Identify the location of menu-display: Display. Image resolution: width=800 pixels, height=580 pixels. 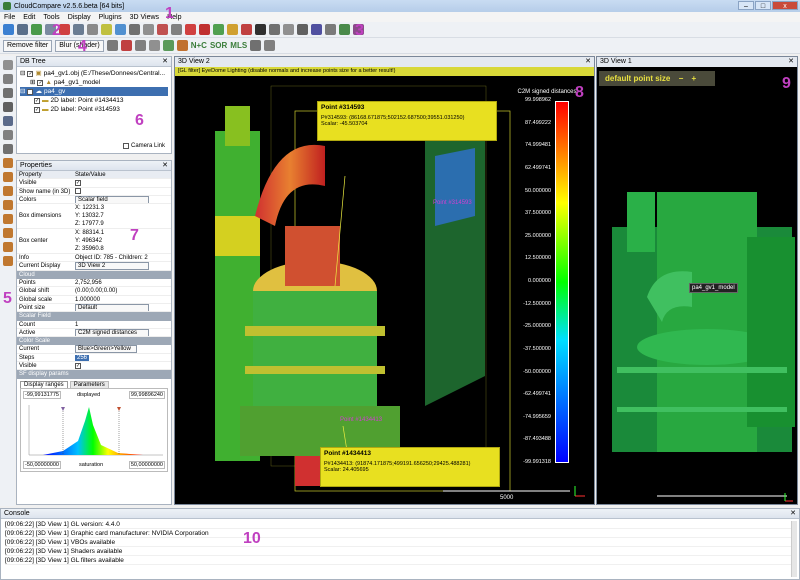
(79, 17).